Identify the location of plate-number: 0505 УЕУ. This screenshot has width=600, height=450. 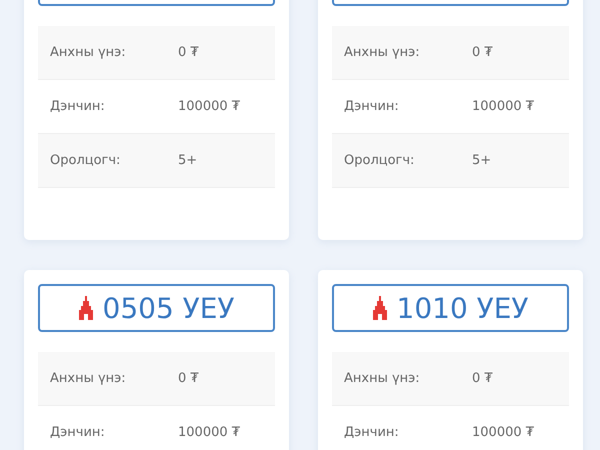
(168, 308).